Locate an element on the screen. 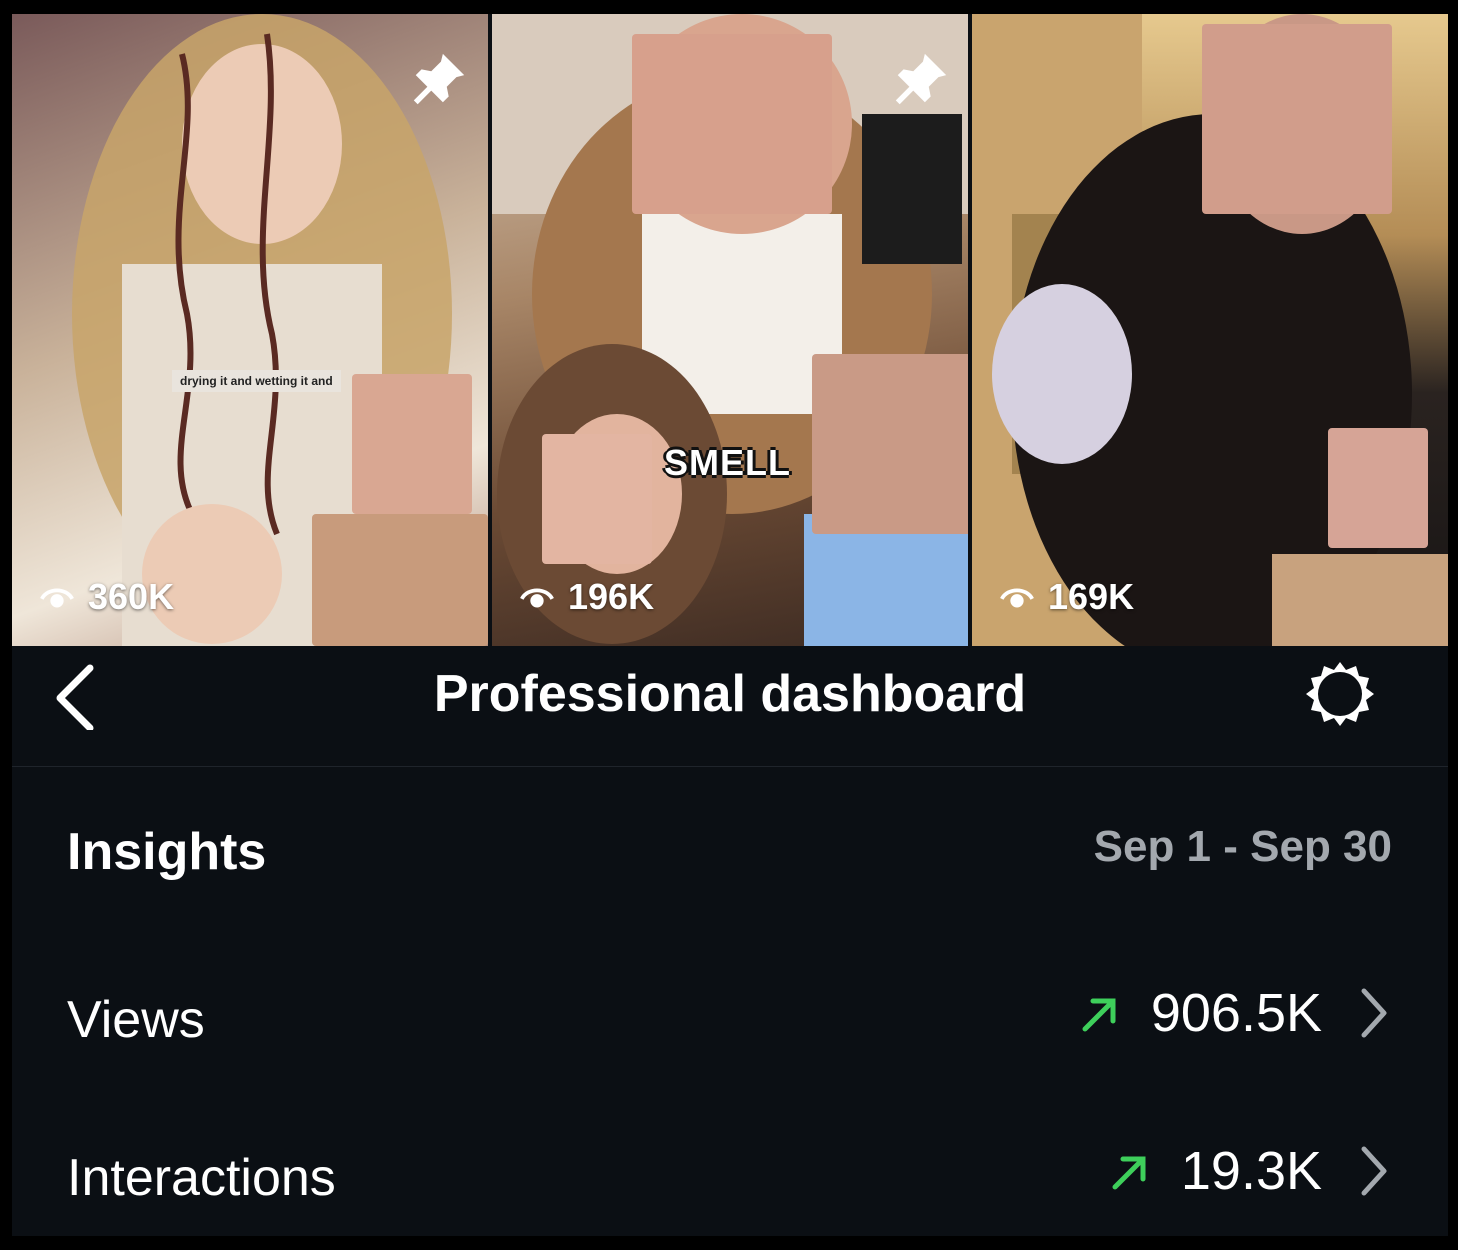 The image size is (1458, 1250). view-count: 360K is located at coordinates (106, 597).